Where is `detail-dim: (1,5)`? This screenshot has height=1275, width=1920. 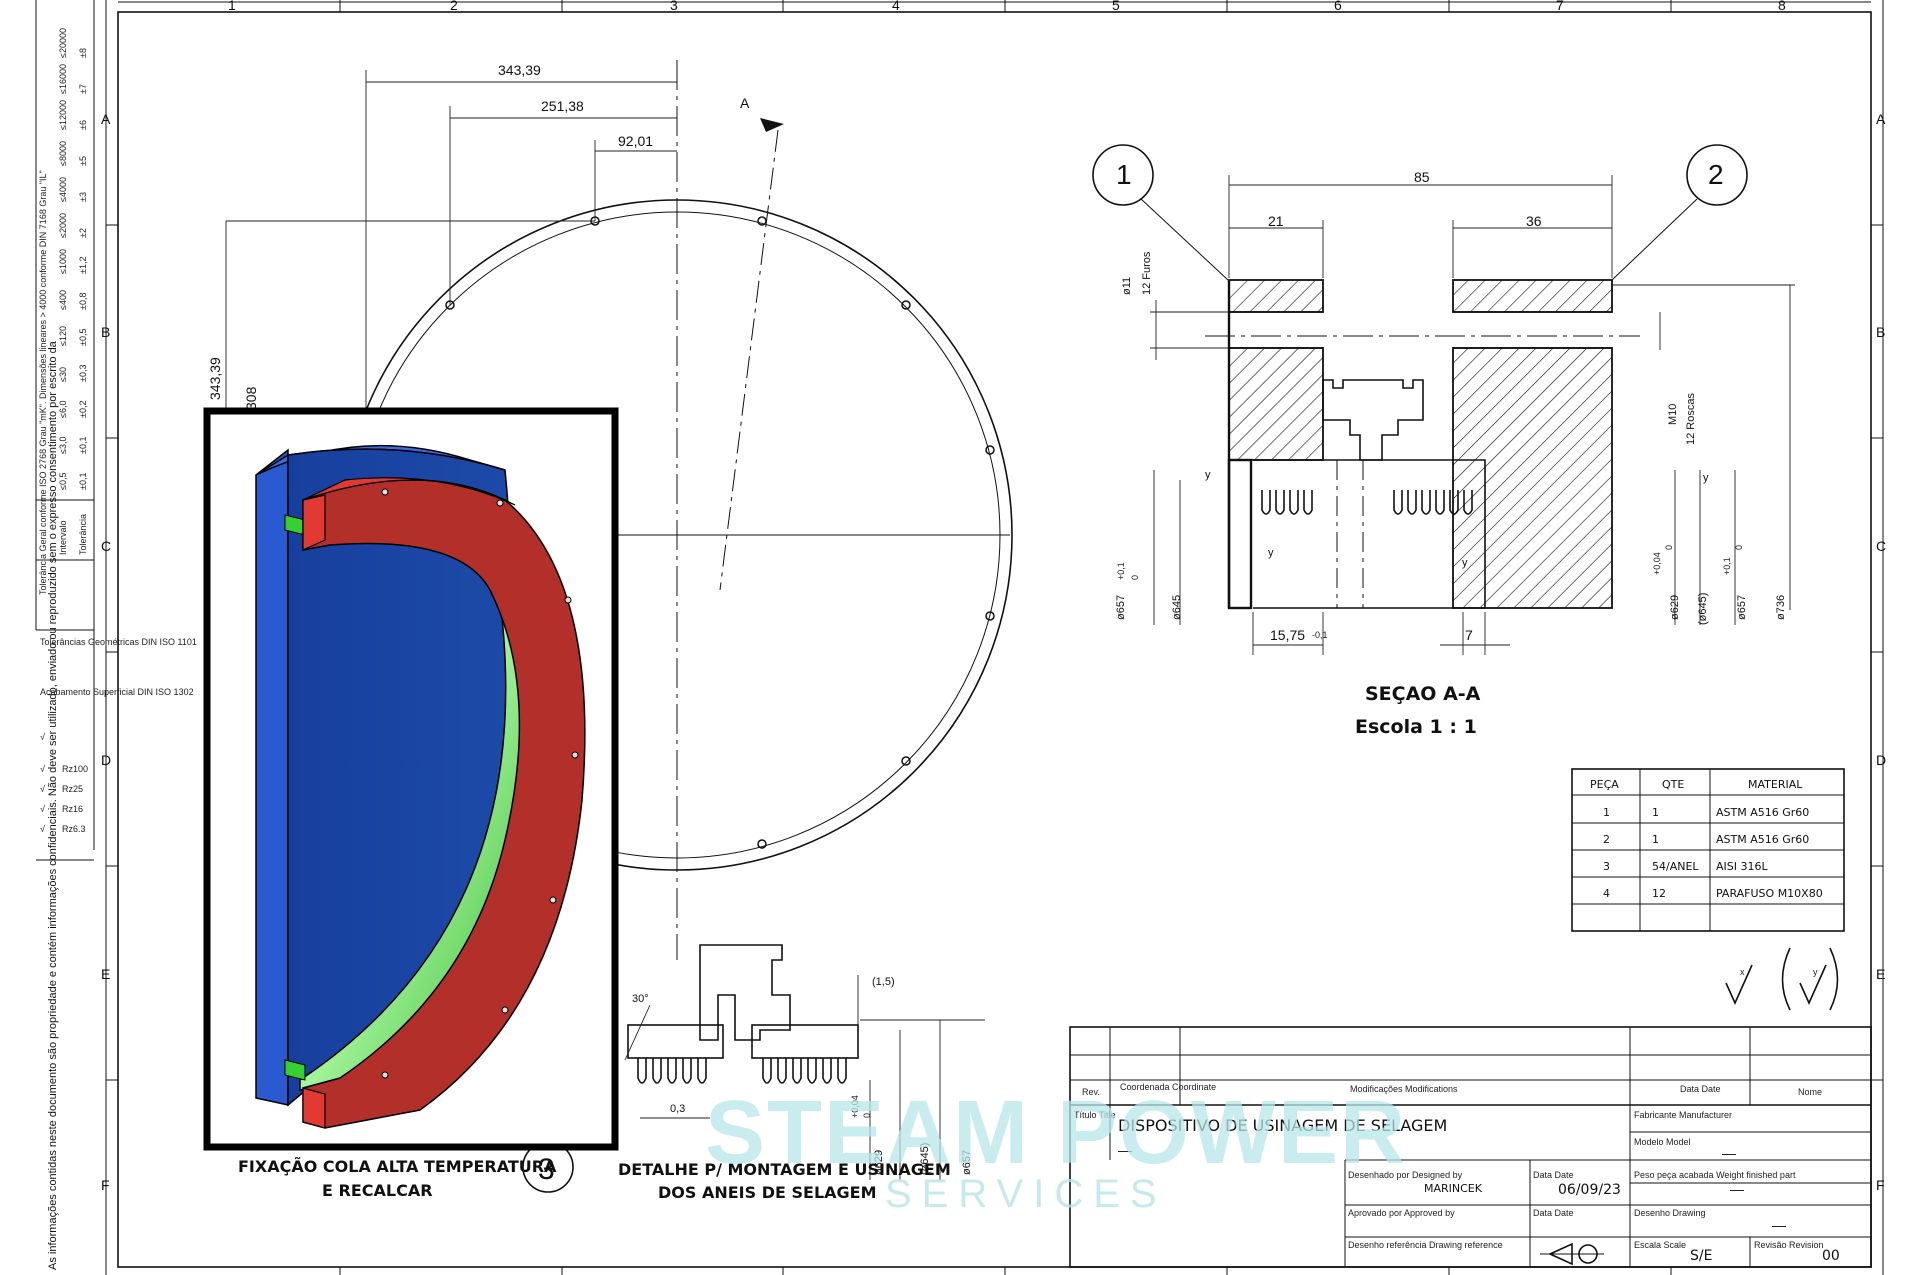
detail-dim: (1,5) is located at coordinates (883, 982).